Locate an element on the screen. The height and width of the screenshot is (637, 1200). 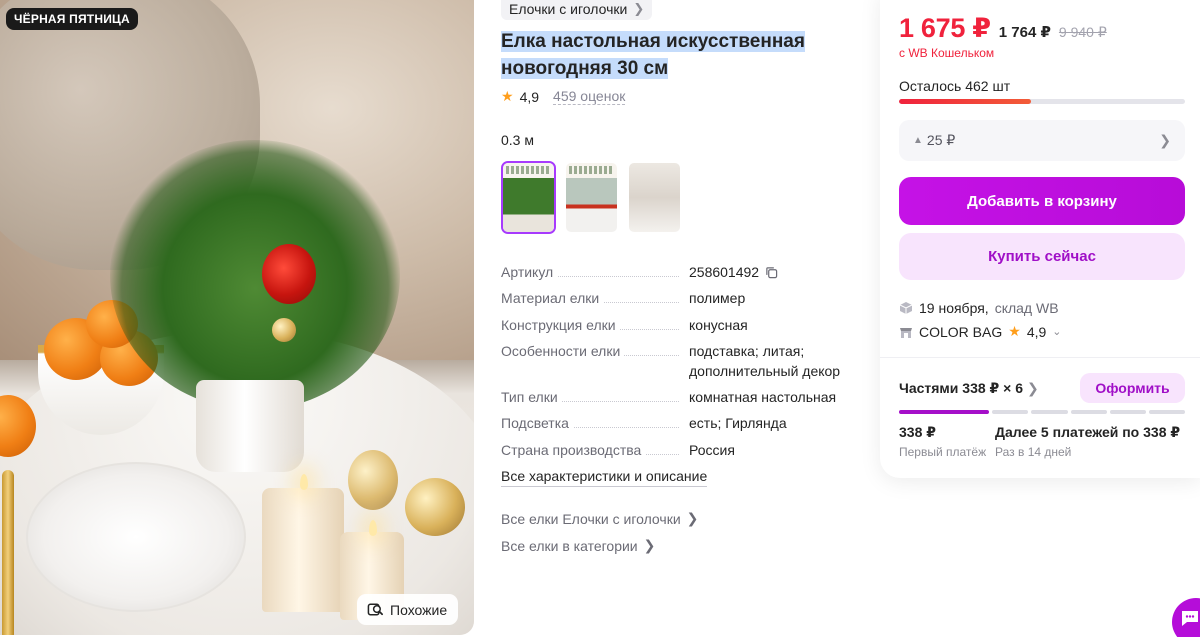
brand-breadcrumb: Елочки с иголочки ❯ is located at coordinates (577, 10).